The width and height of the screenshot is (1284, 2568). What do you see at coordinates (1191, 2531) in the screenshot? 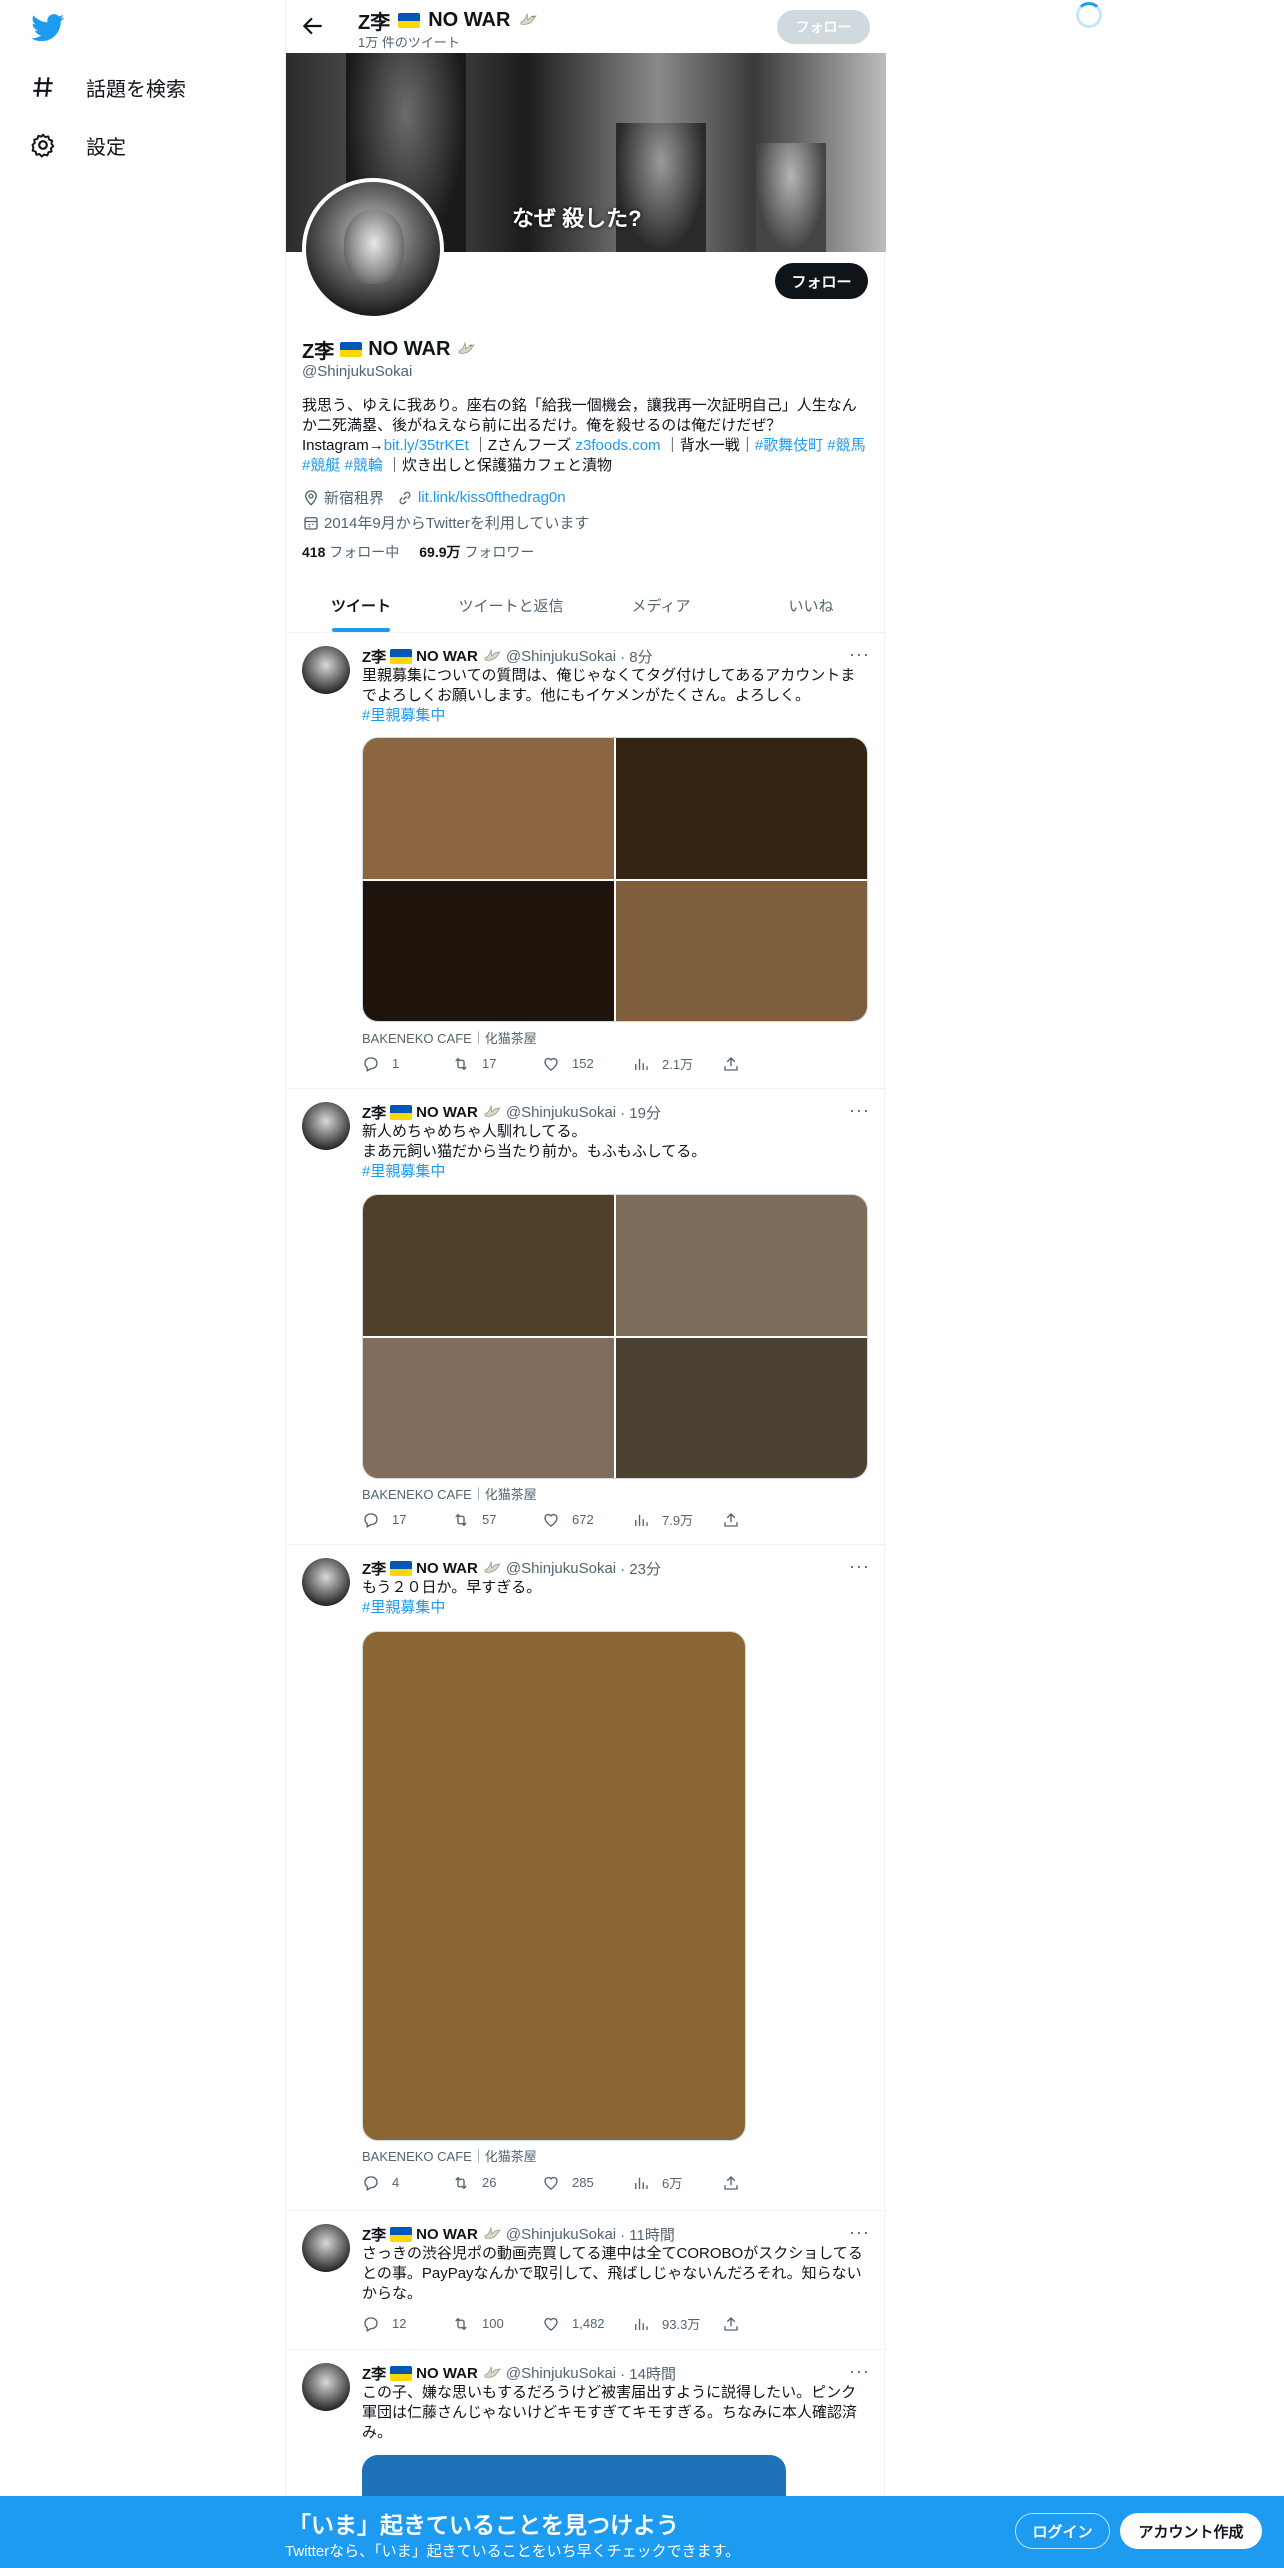
I see `signup-button: アカウント作成` at bounding box center [1191, 2531].